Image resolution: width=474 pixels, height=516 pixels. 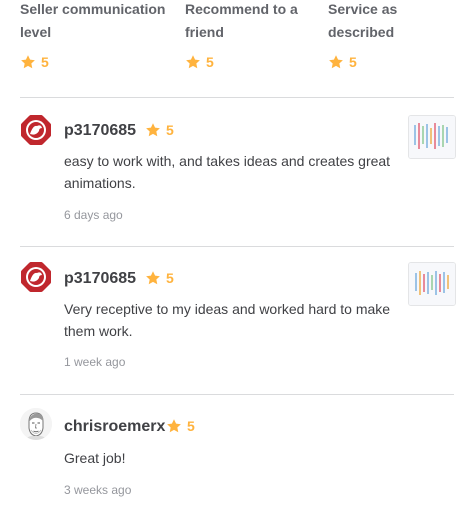 What do you see at coordinates (95, 458) in the screenshot?
I see `review-comment: Great job!` at bounding box center [95, 458].